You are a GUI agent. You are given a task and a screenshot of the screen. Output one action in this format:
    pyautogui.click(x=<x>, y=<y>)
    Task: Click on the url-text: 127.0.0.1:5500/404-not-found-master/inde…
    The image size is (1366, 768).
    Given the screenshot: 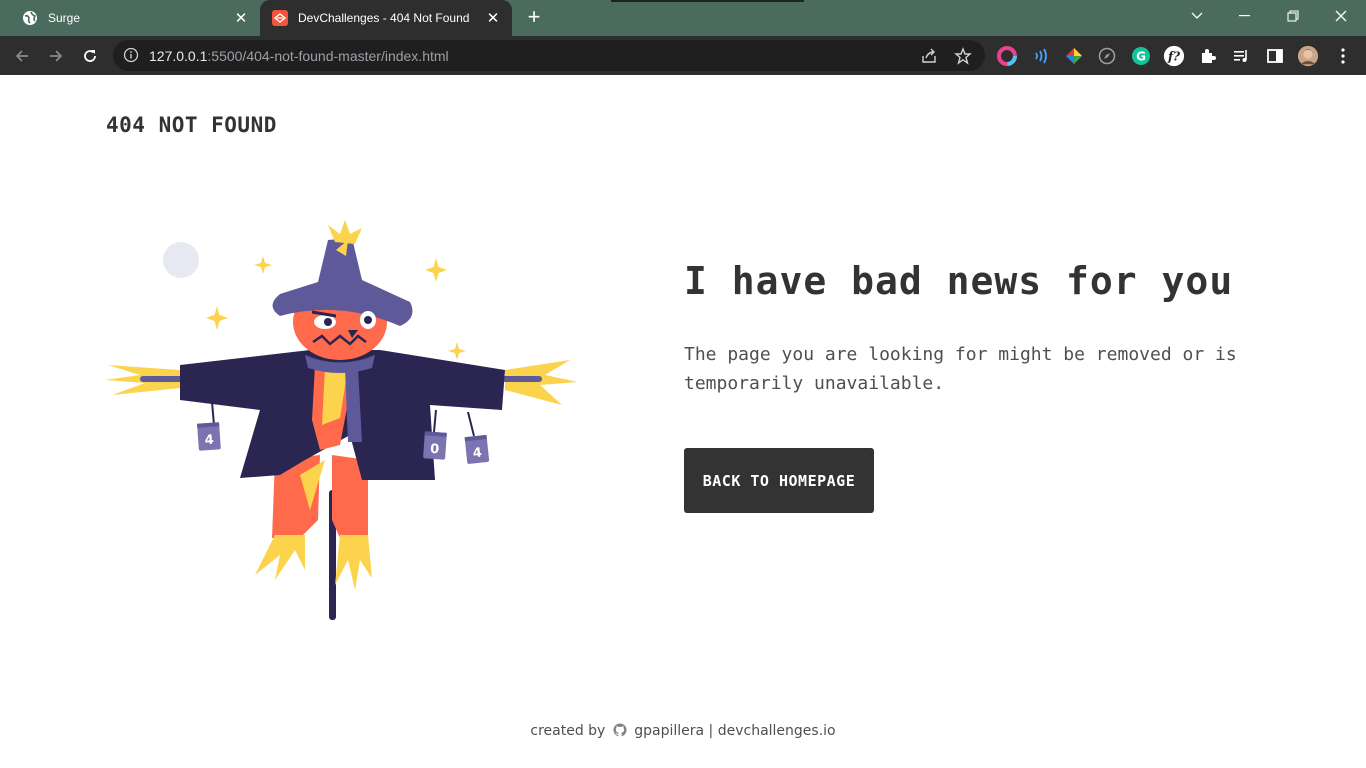 What is the action you would take?
    pyautogui.click(x=299, y=56)
    